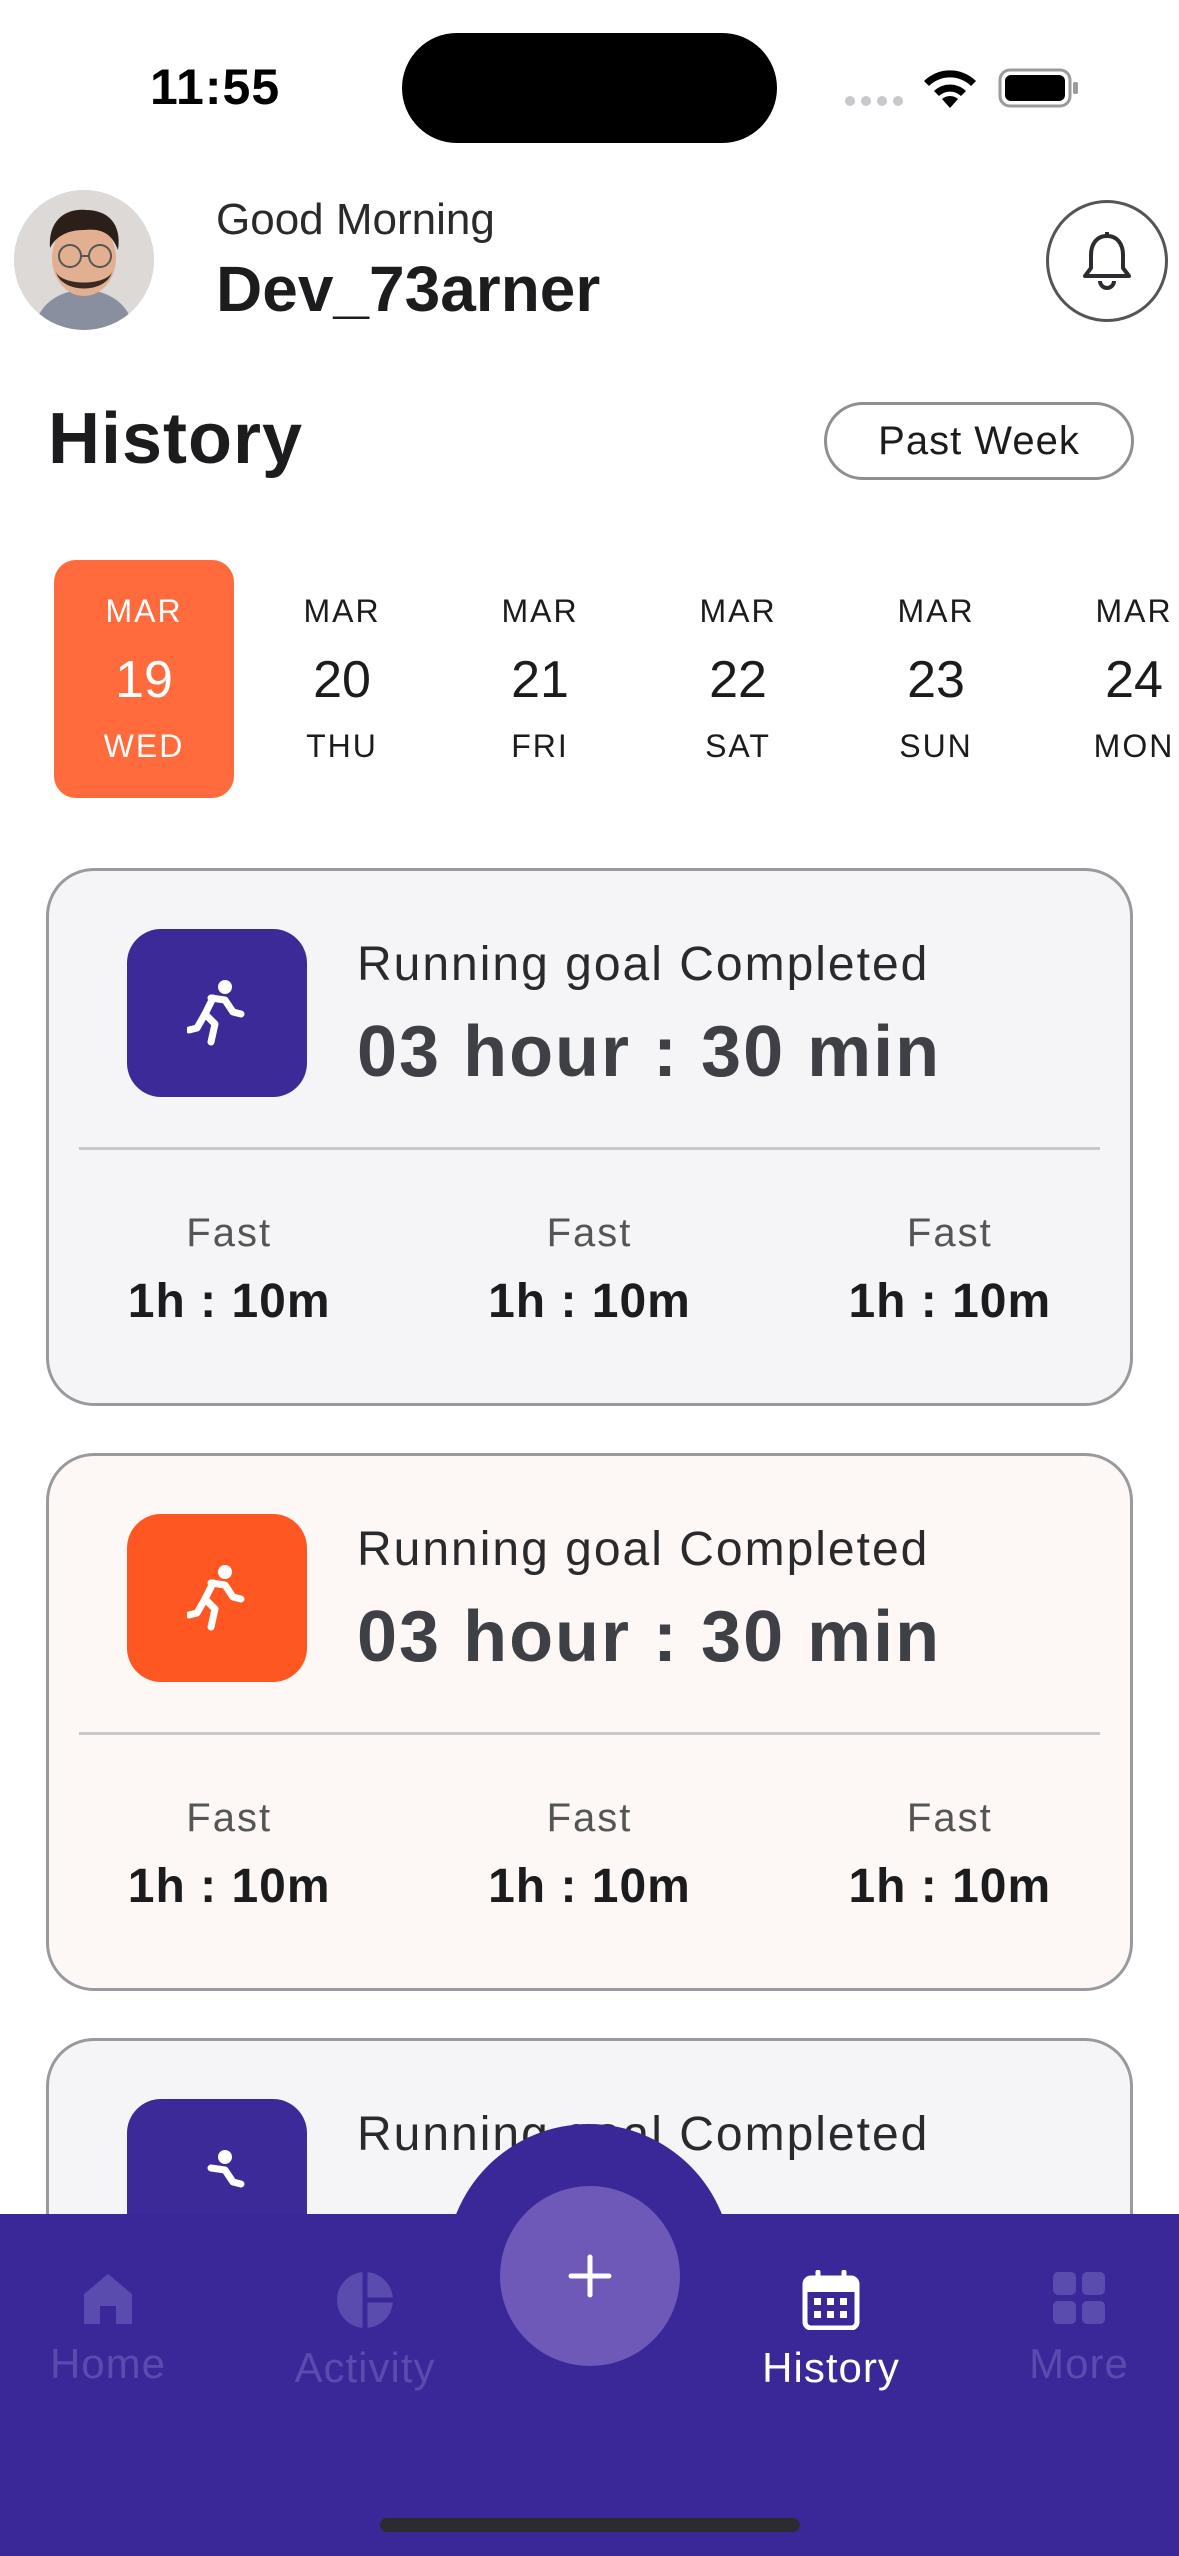 The image size is (1179, 2556). What do you see at coordinates (176, 439) in the screenshot?
I see `page-title: History` at bounding box center [176, 439].